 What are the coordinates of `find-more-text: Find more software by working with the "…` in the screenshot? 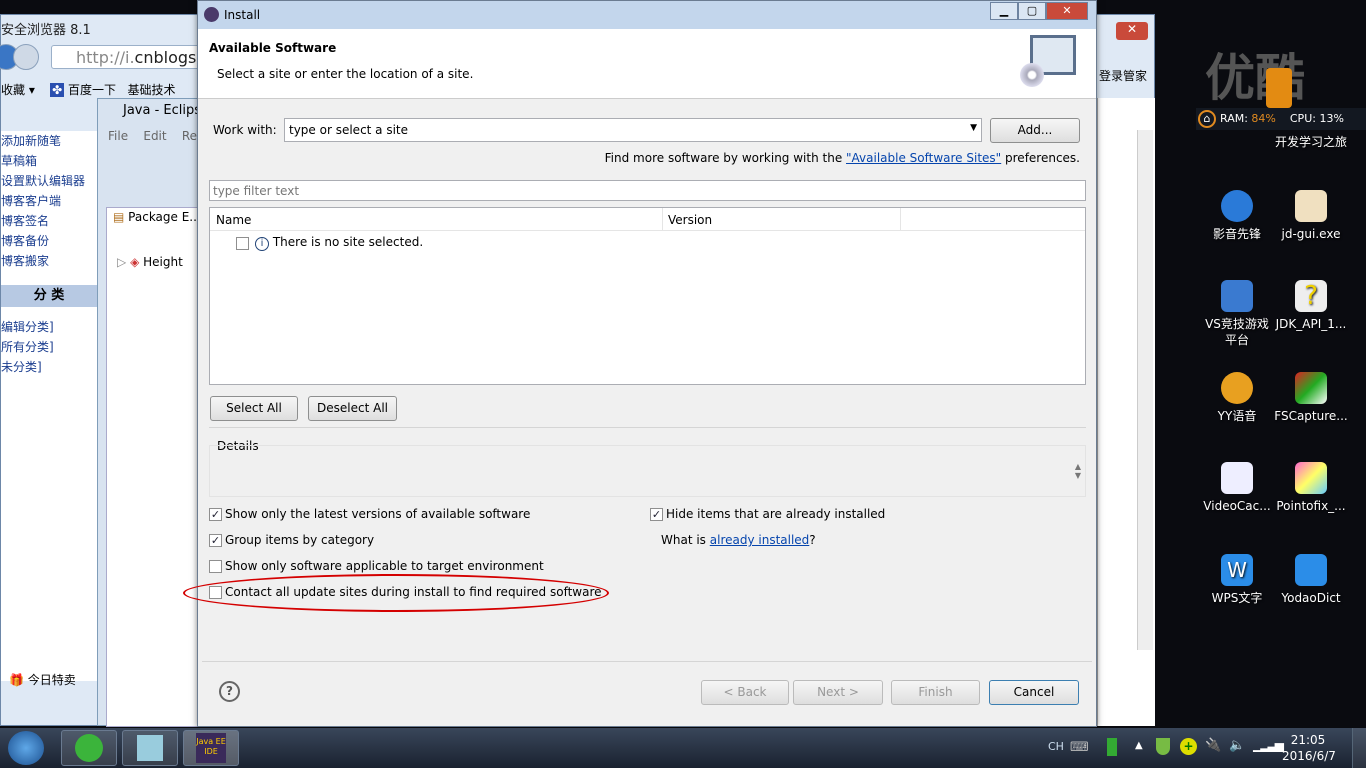 It's located at (842, 158).